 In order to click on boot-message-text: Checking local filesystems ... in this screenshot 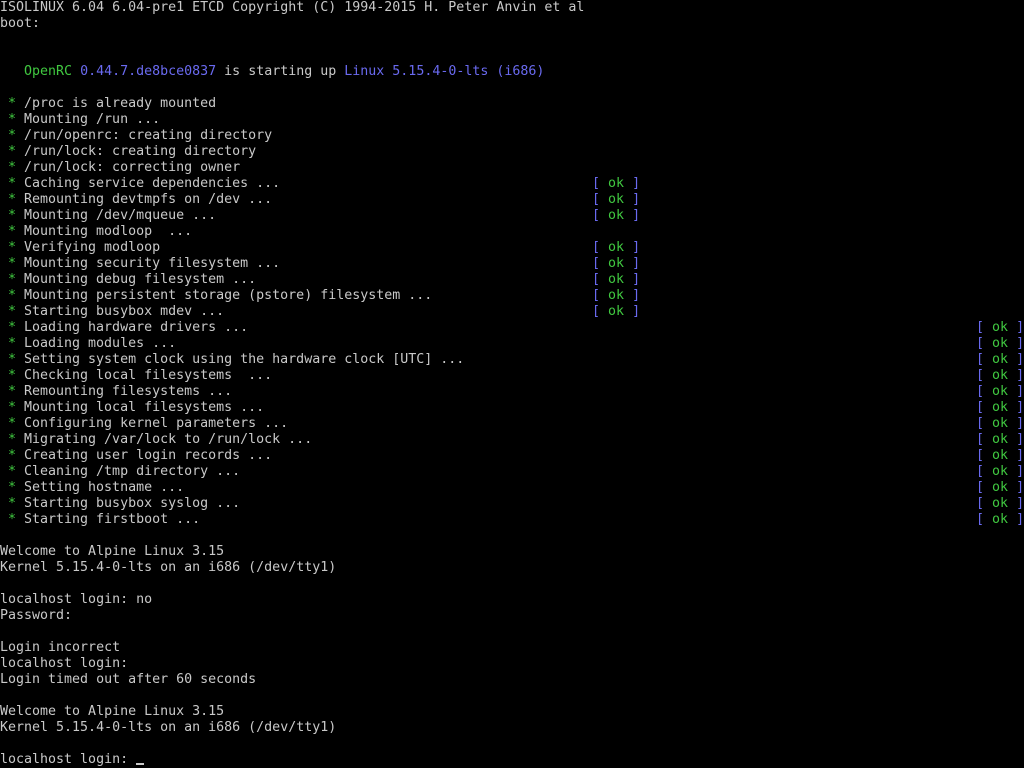, I will do `click(148, 375)`.